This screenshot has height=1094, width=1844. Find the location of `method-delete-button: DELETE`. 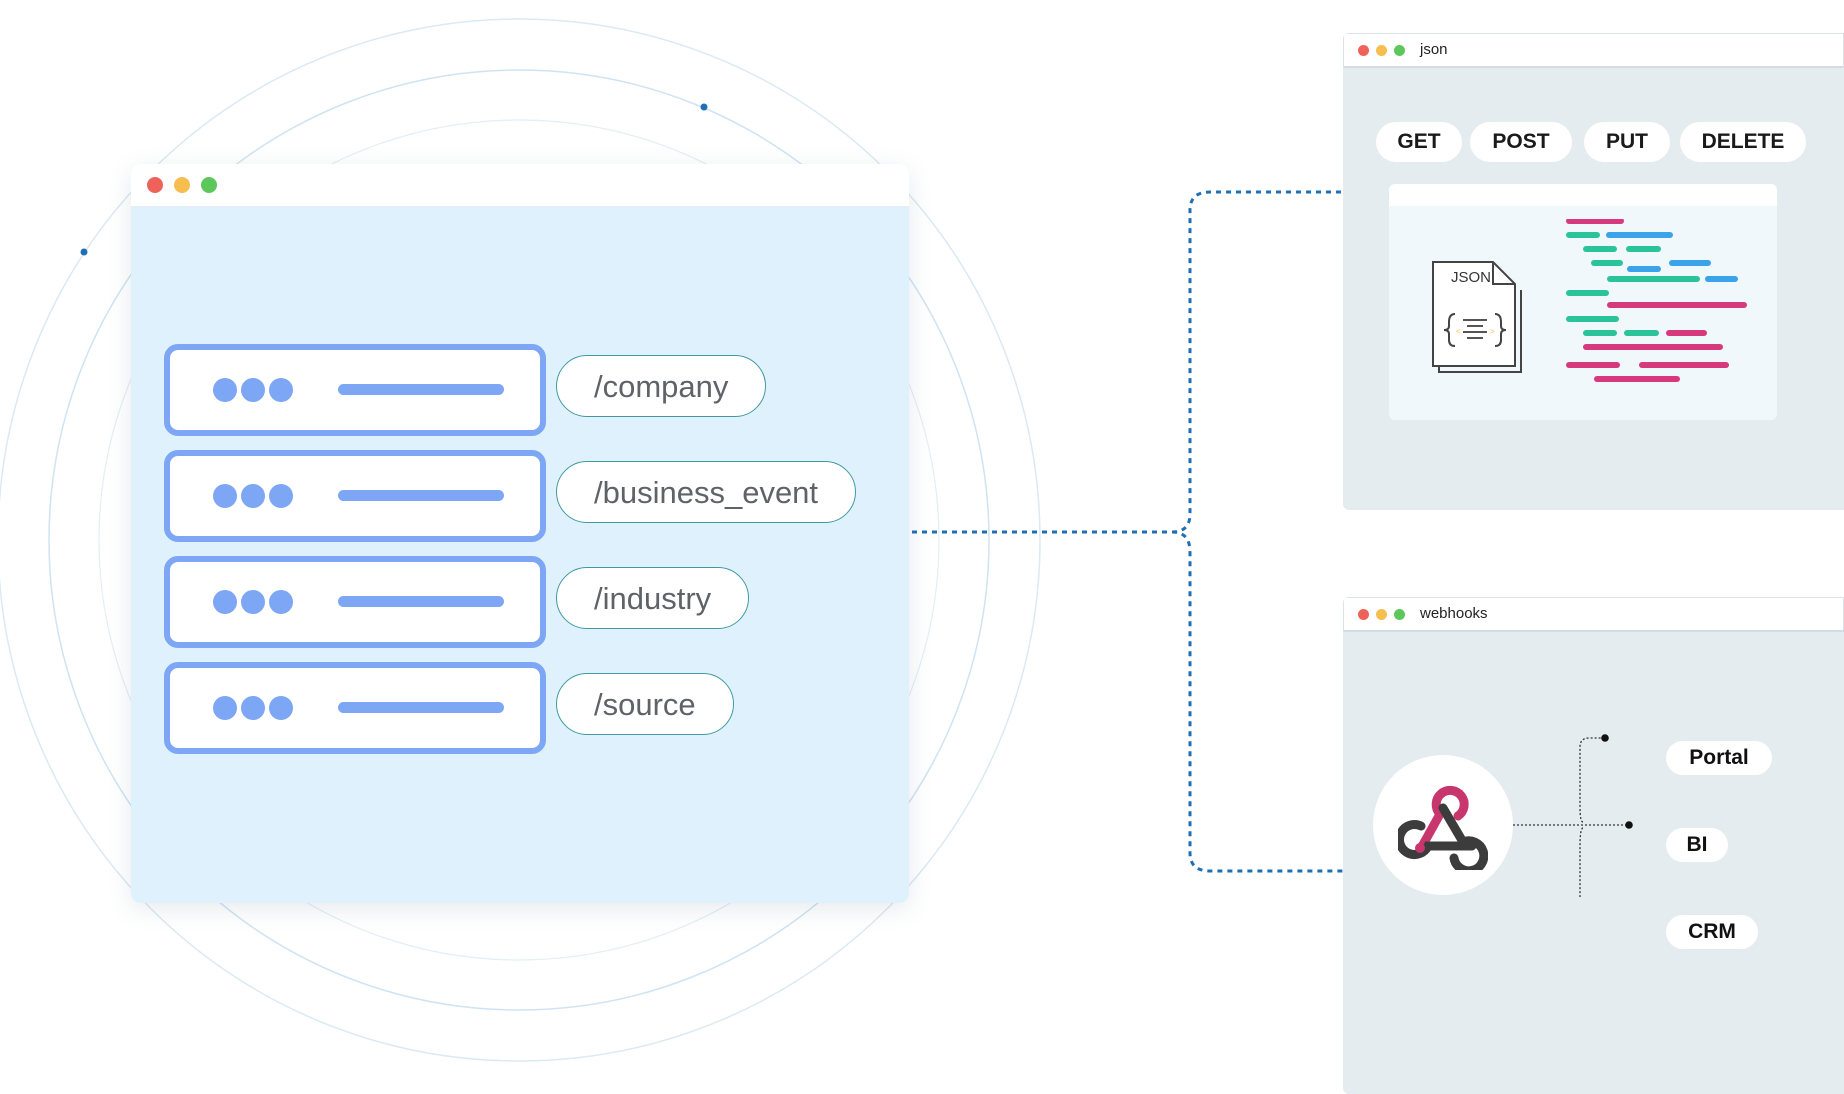

method-delete-button: DELETE is located at coordinates (1743, 142).